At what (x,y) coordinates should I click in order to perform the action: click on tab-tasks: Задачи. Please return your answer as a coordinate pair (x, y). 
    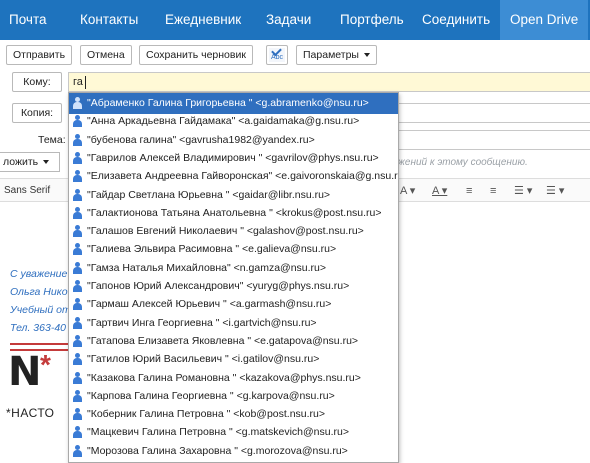
    Looking at the image, I should click on (288, 20).